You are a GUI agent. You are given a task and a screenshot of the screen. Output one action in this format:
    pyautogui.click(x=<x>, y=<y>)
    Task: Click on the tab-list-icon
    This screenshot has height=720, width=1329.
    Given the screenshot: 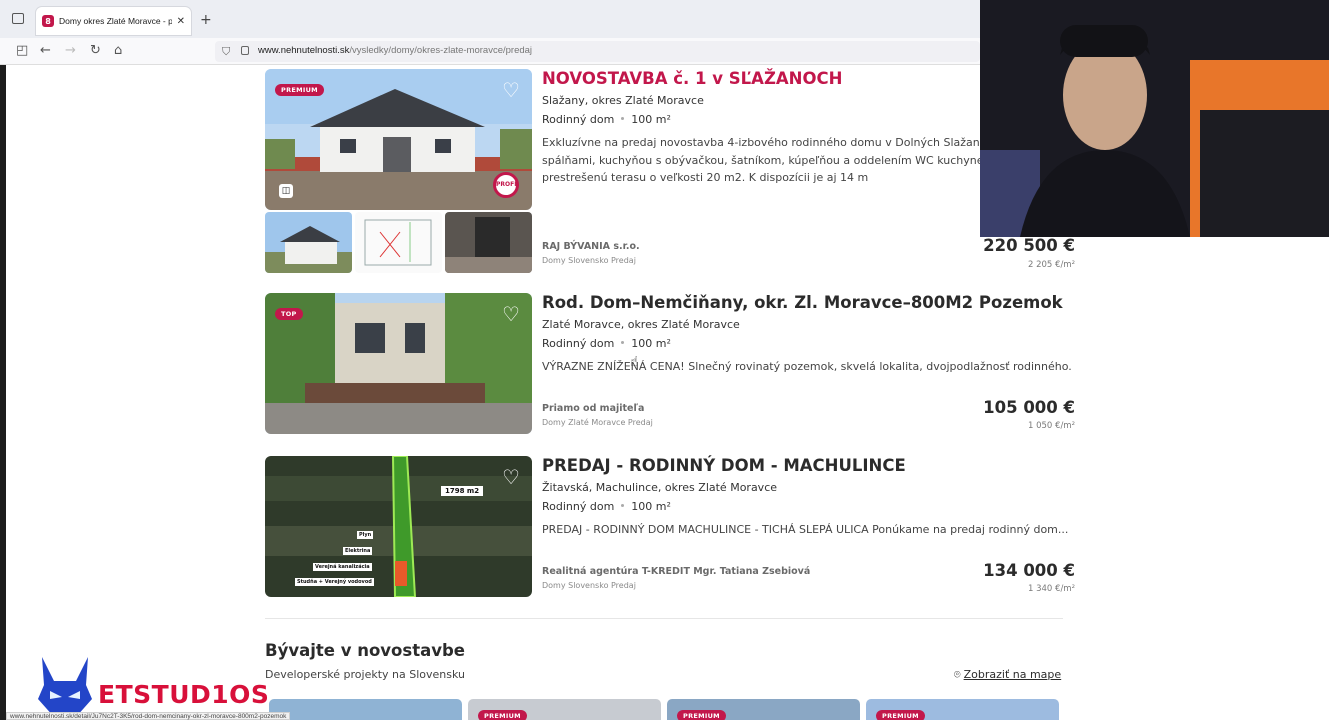 What is the action you would take?
    pyautogui.click(x=18, y=18)
    